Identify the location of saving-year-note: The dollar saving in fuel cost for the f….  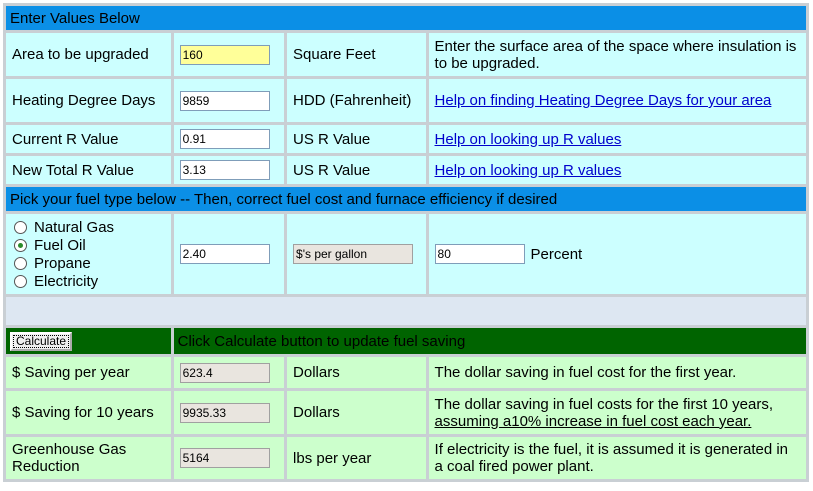
(617, 372).